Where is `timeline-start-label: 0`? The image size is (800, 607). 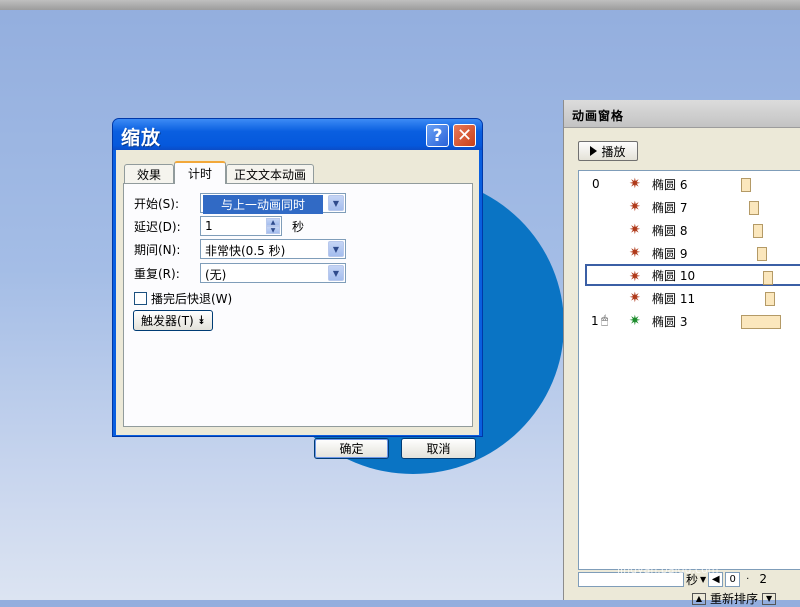 timeline-start-label: 0 is located at coordinates (733, 579).